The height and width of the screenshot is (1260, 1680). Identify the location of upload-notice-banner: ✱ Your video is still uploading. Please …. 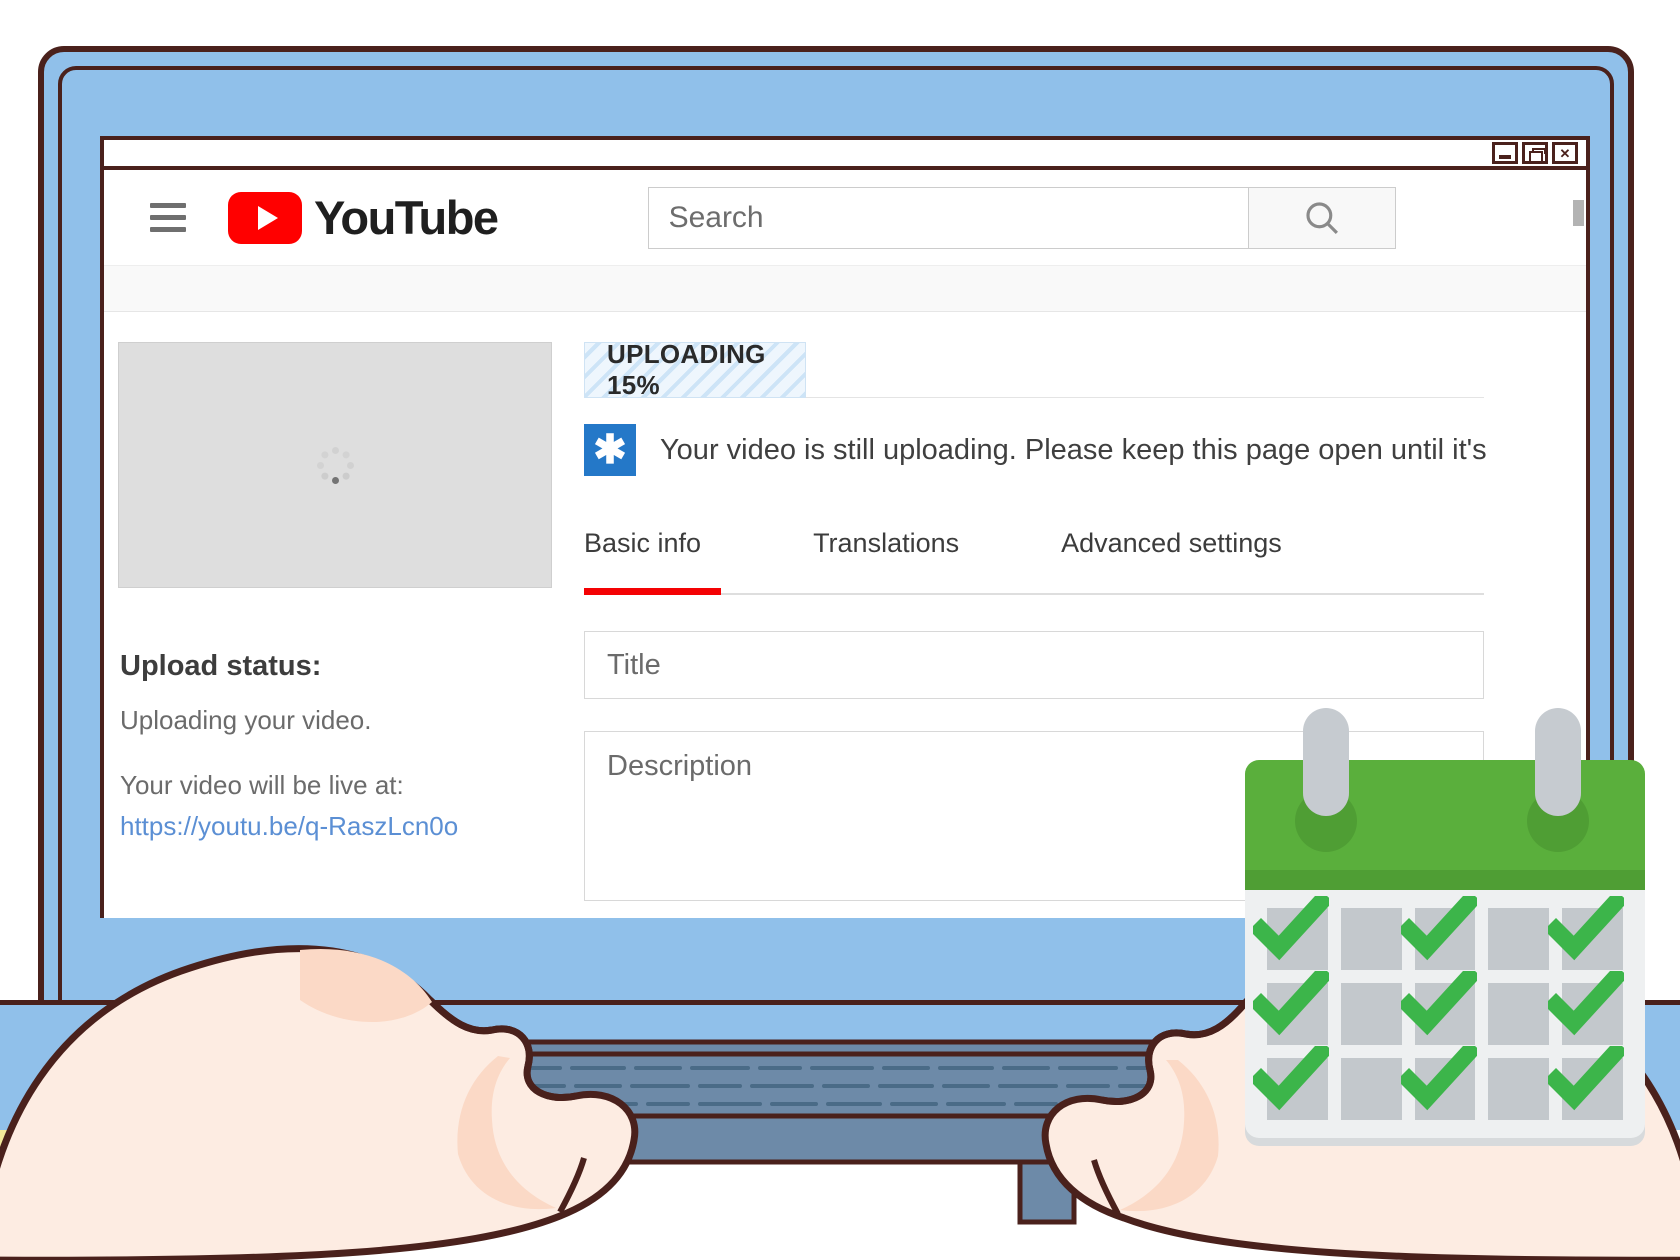
(1085, 450).